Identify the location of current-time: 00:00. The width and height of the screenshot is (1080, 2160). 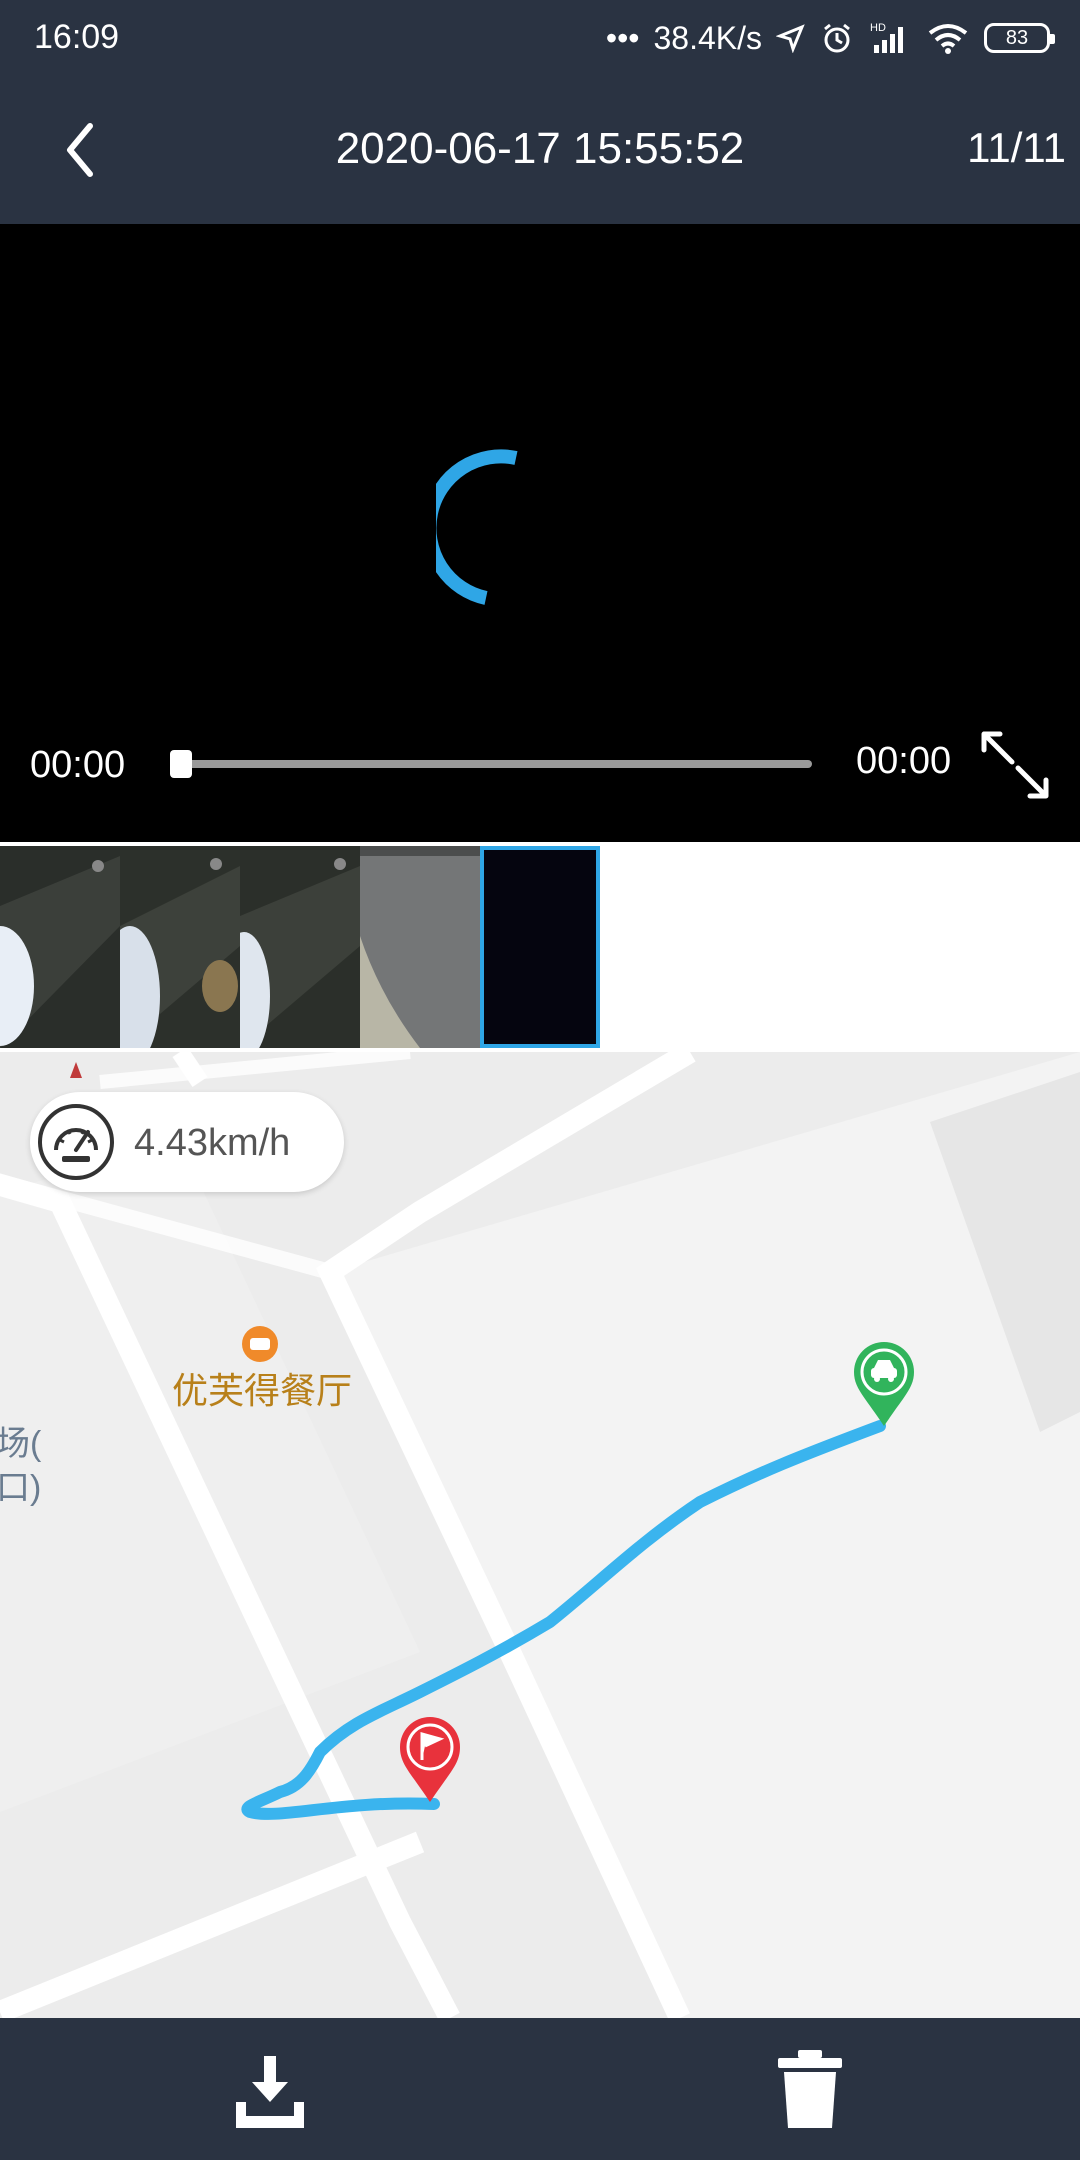
(78, 765).